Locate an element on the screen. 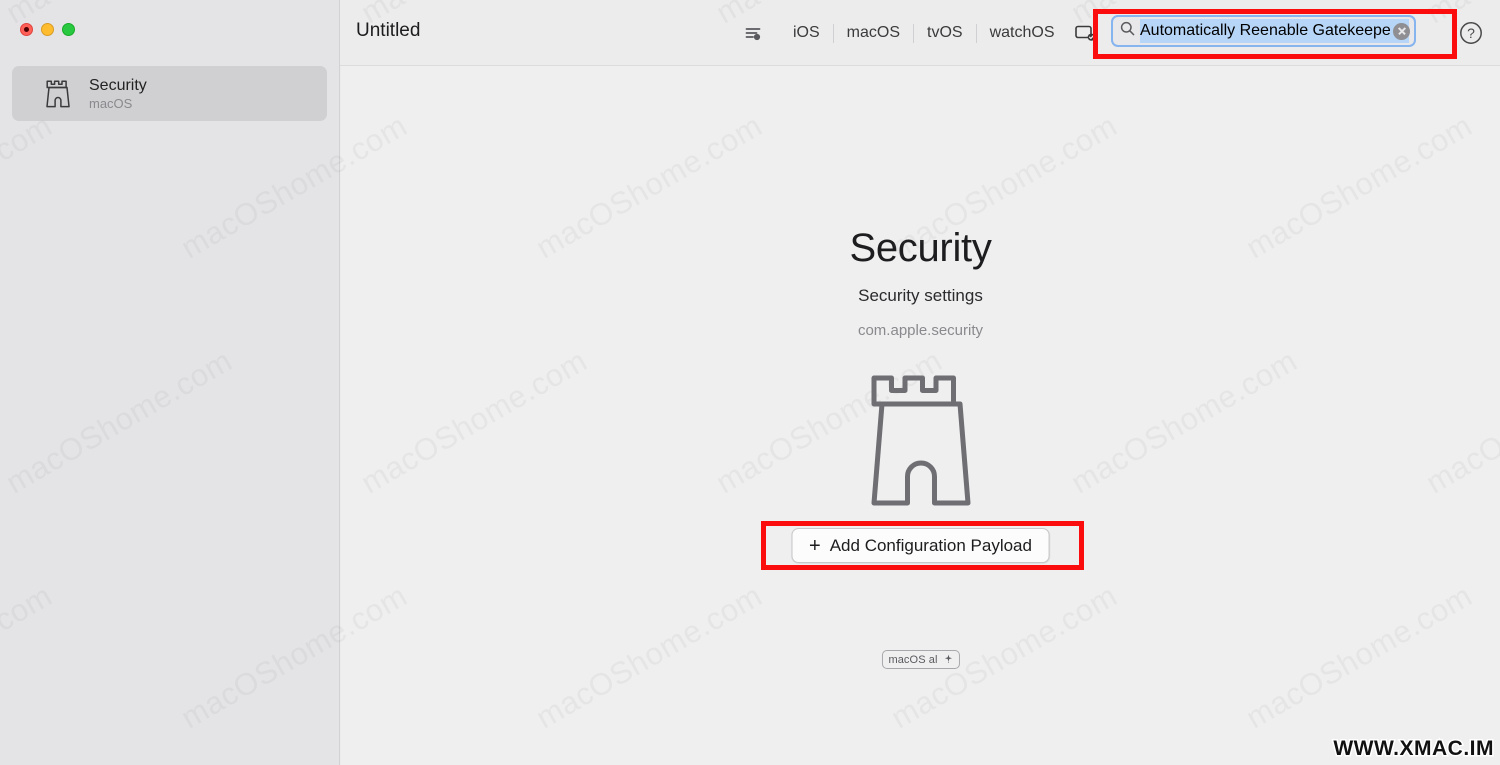 This screenshot has width=1500, height=765. search-input: Automatically Reenable Gatekeepe is located at coordinates (1263, 31).